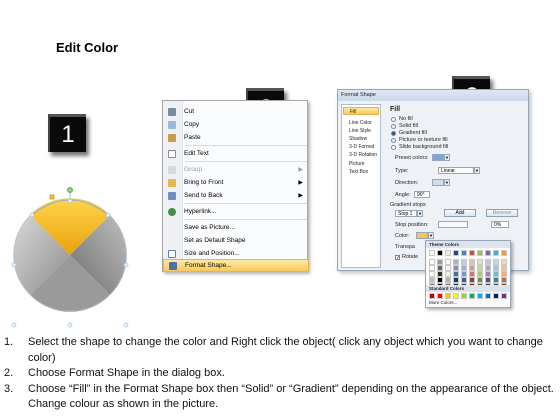 The image size is (560, 420). What do you see at coordinates (453, 224) in the screenshot?
I see `stop-position-slider` at bounding box center [453, 224].